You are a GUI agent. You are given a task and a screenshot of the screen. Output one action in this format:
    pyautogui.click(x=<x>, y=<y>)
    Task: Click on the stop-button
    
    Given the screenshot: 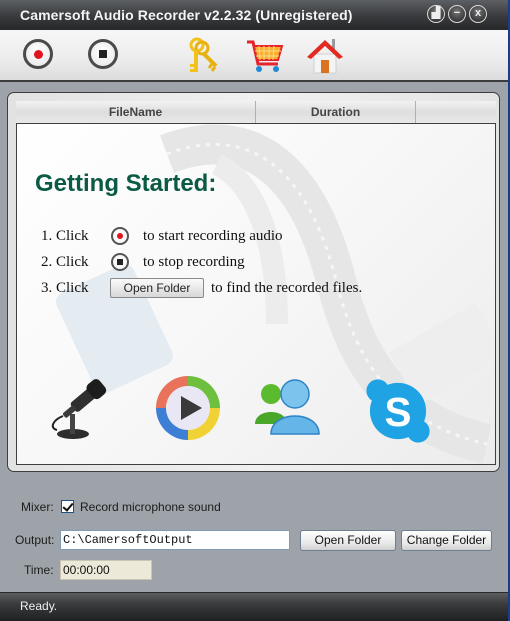 What is the action you would take?
    pyautogui.click(x=103, y=54)
    